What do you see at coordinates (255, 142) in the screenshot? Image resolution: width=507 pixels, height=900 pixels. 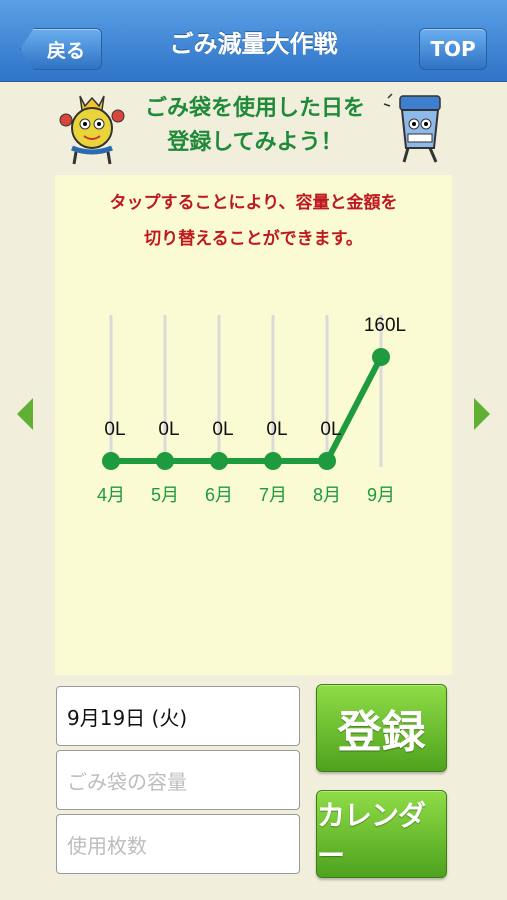 I see `banner-line-2: 登録してみよう！` at bounding box center [255, 142].